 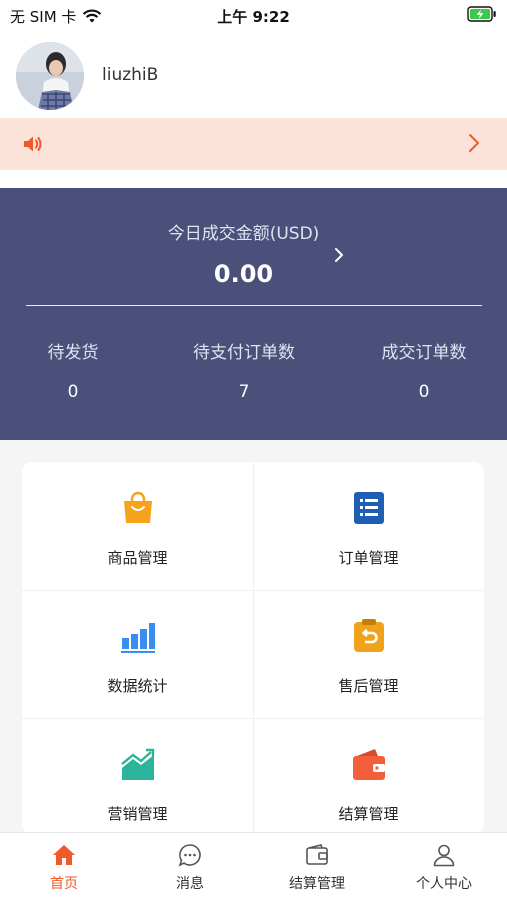 What do you see at coordinates (368, 814) in the screenshot?
I see `menu-label: 结算管理` at bounding box center [368, 814].